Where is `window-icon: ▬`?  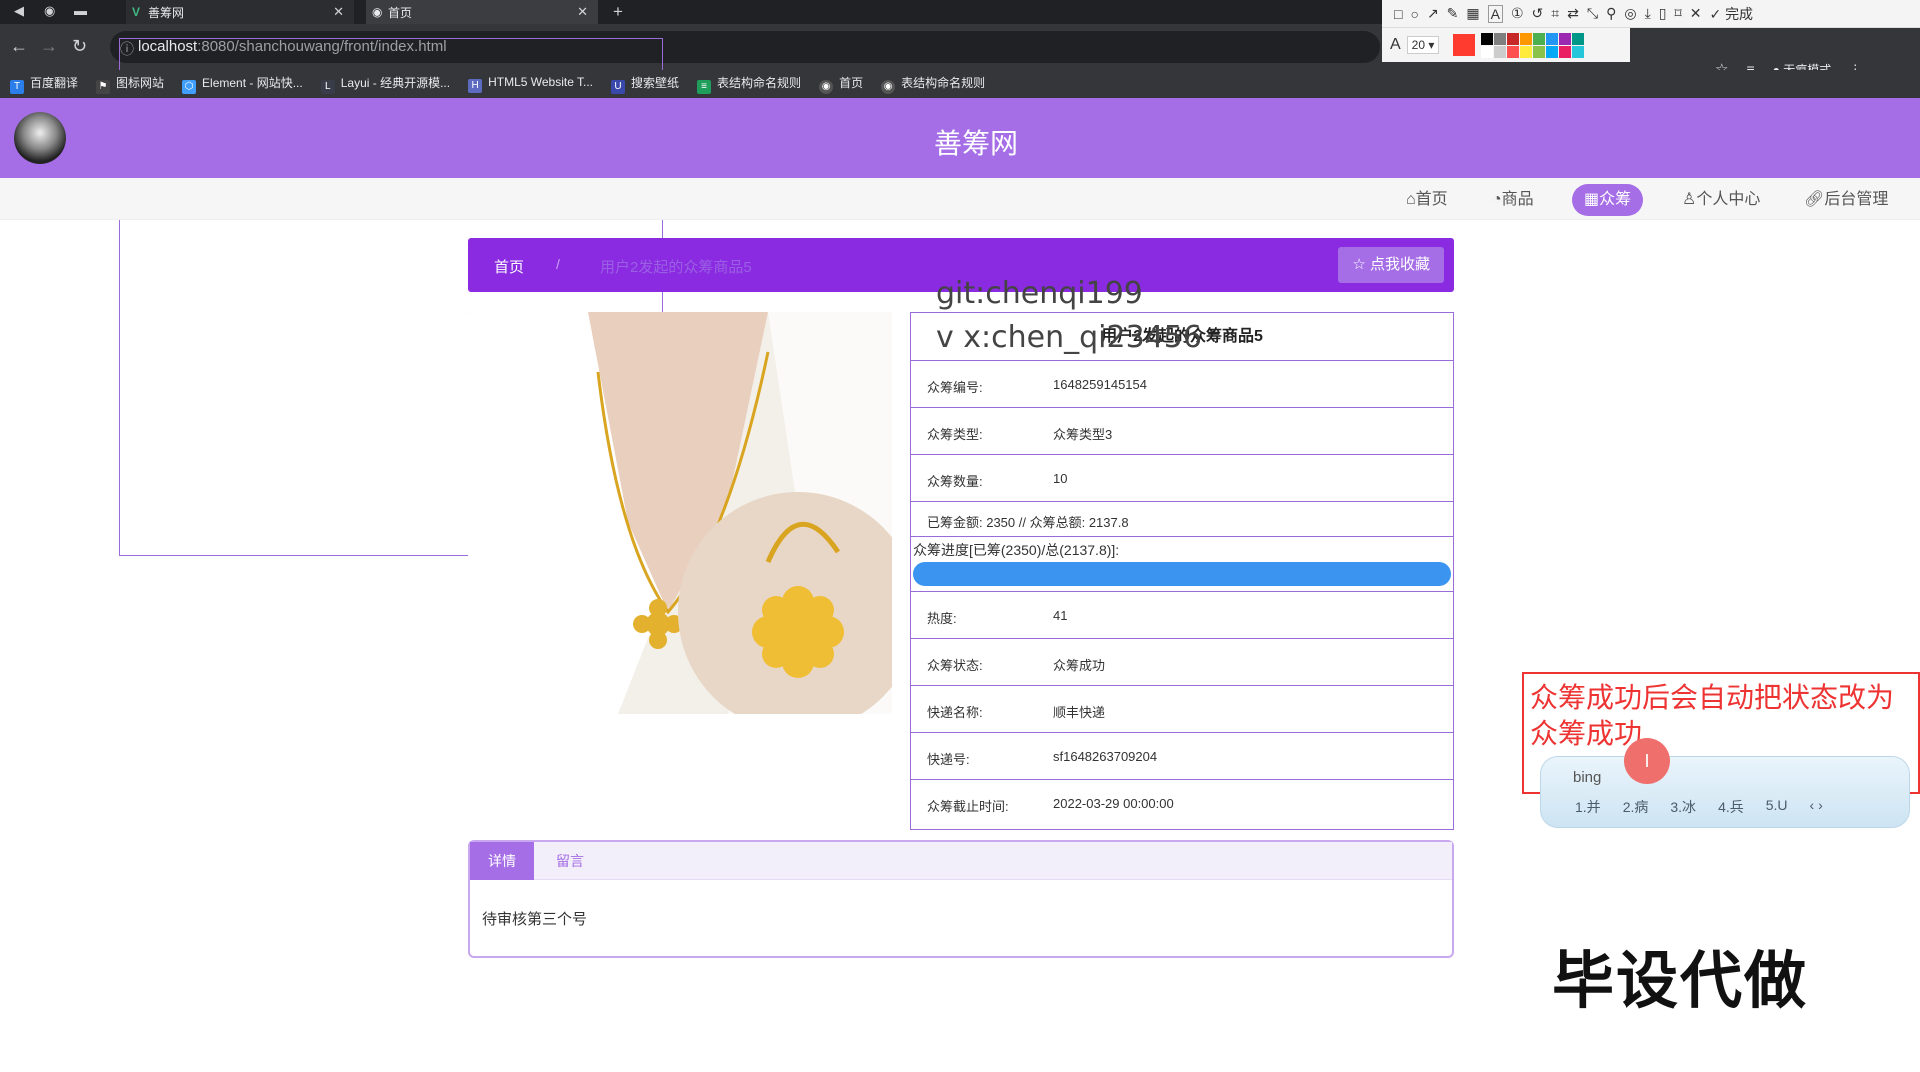
window-icon: ▬ is located at coordinates (80, 10).